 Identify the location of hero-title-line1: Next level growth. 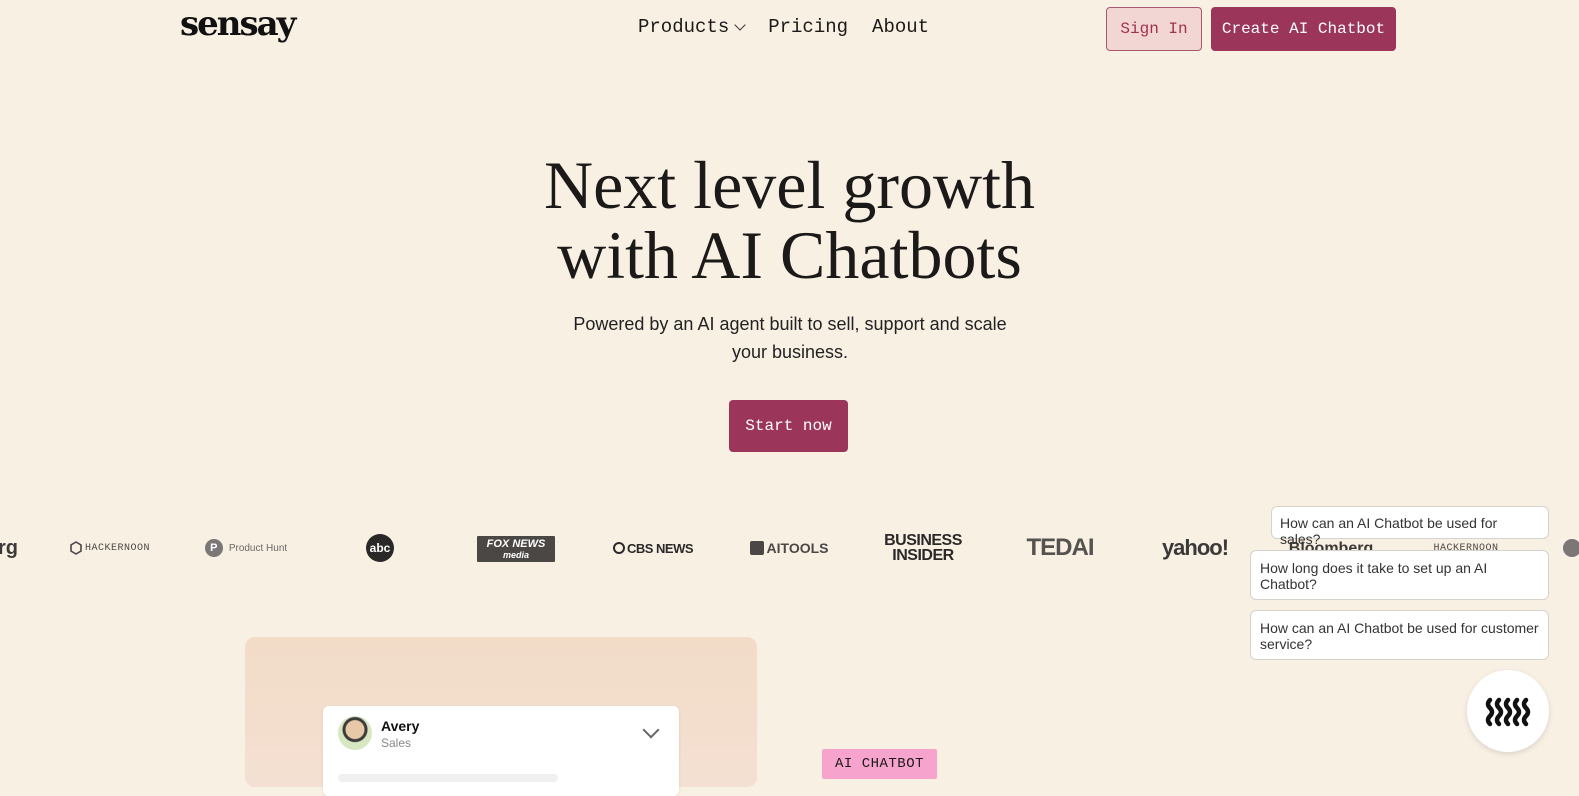
(789, 185).